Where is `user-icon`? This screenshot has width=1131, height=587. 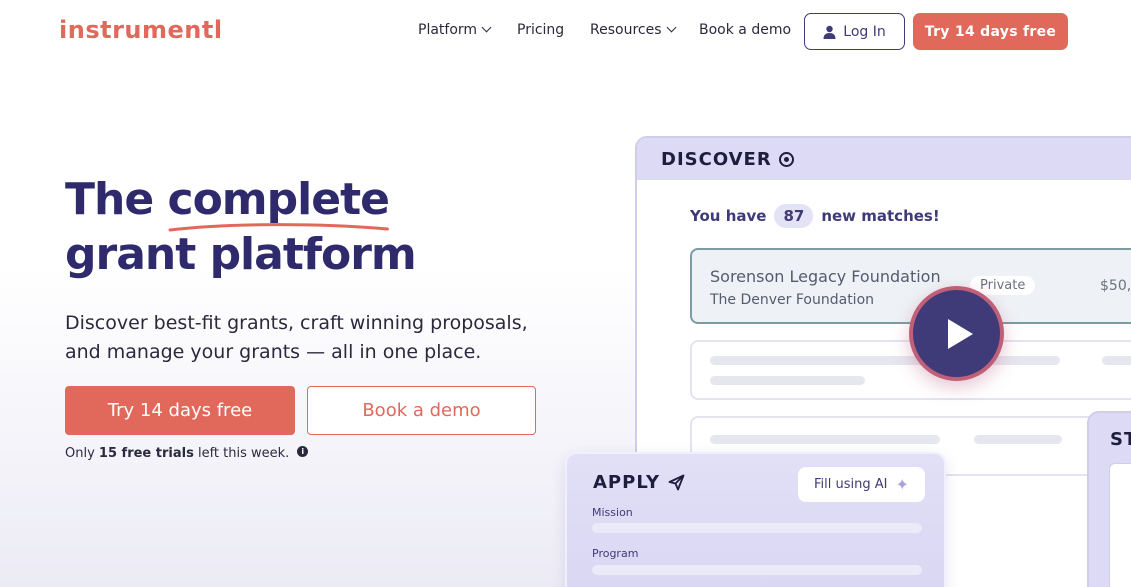
user-icon is located at coordinates (829, 32).